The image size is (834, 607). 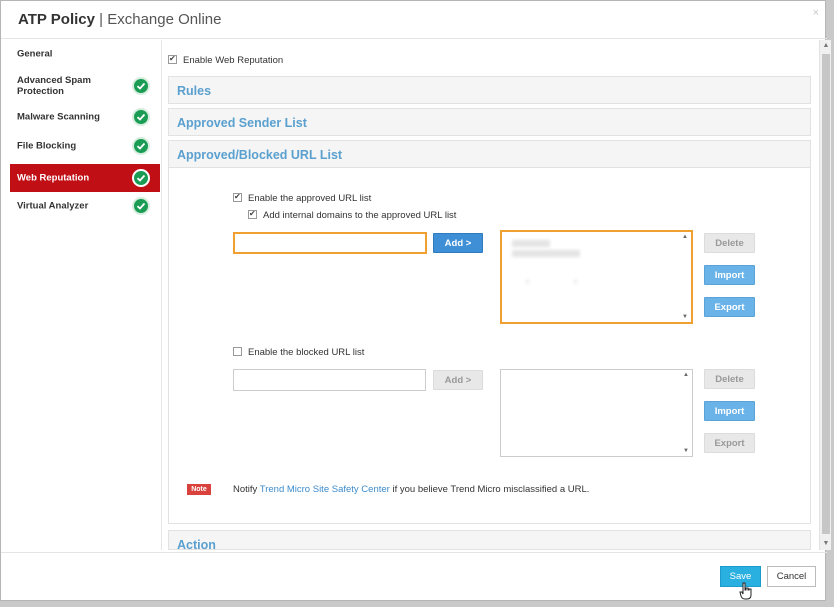 I want to click on section-approved-sender-list: Approved Sender List, so click(x=489, y=122).